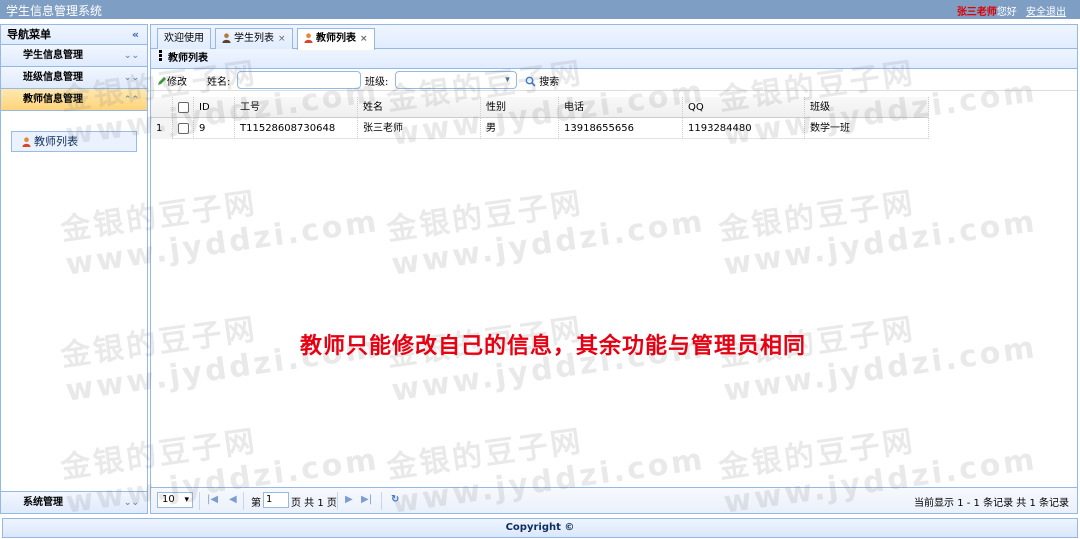 Image resolution: width=1080 pixels, height=539 pixels. What do you see at coordinates (540, 528) in the screenshot?
I see `footer: Copyright ©` at bounding box center [540, 528].